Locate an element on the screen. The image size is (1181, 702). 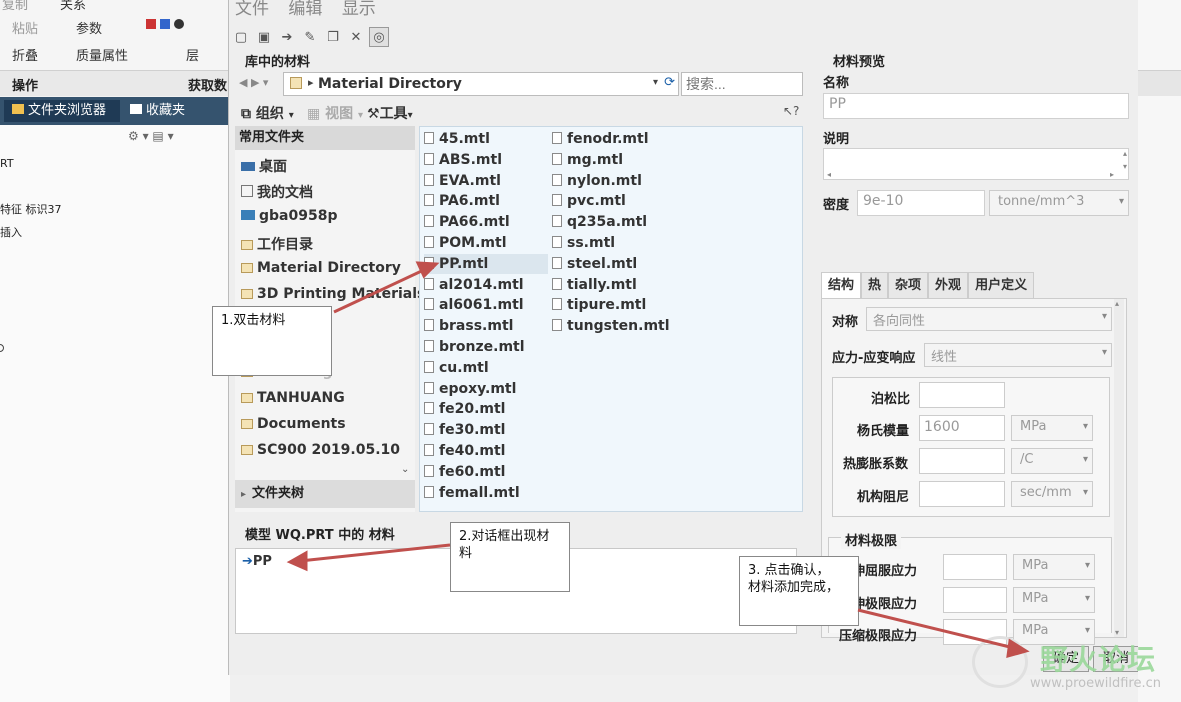
arrow-to-pp-file is located at coordinates (381, 290).